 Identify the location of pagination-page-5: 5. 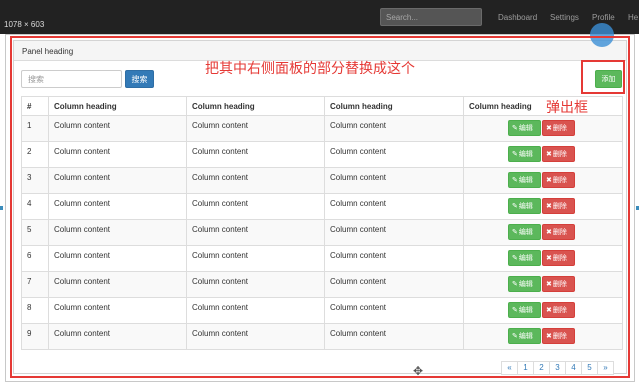
(589, 368).